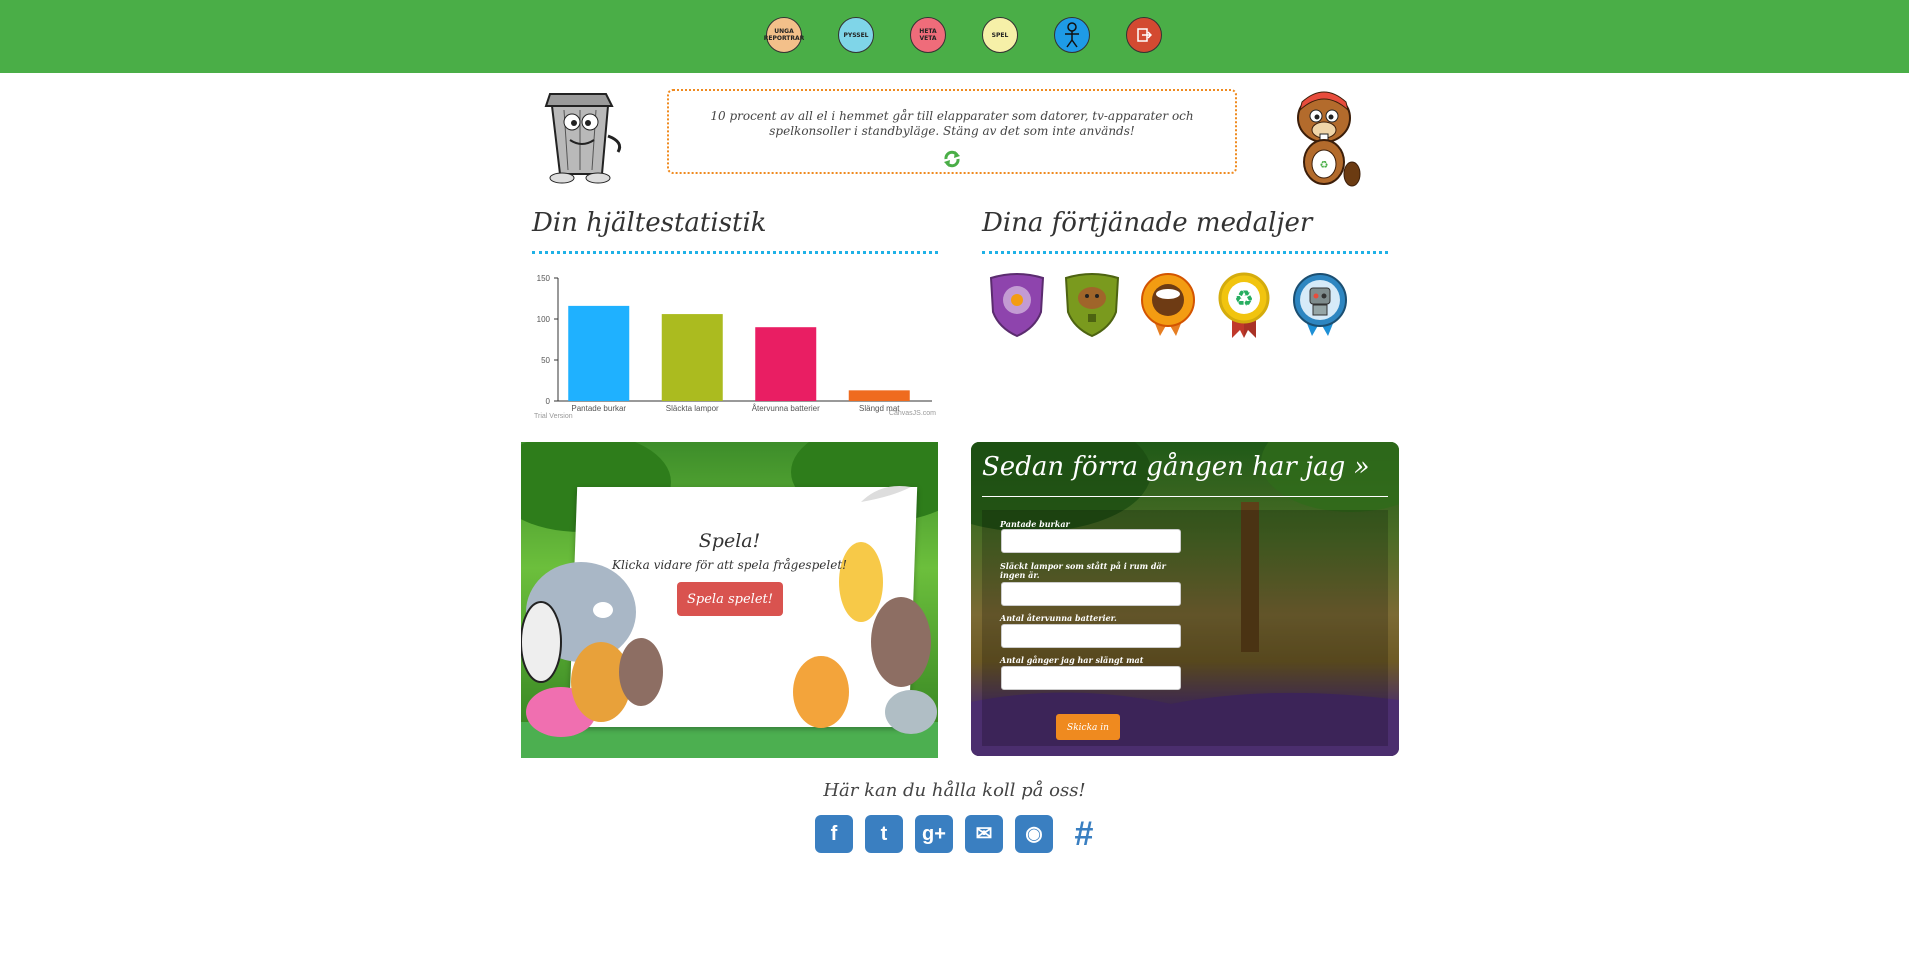 The image size is (1909, 973). Describe the element at coordinates (729, 565) in the screenshot. I see `play-subtitle: Klicka vidare för att spela frågespelet!` at that location.